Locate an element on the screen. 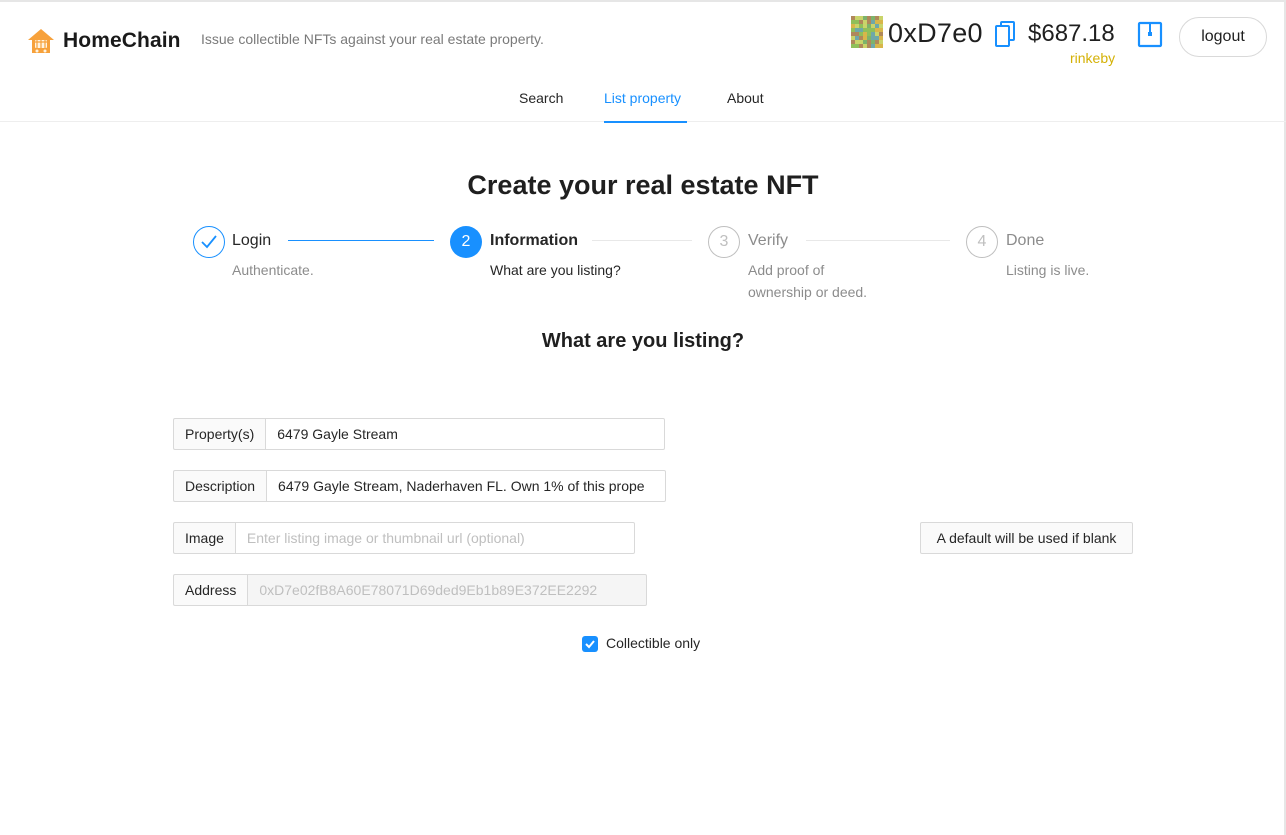  section-title: What are you listing? is located at coordinates (643, 341).